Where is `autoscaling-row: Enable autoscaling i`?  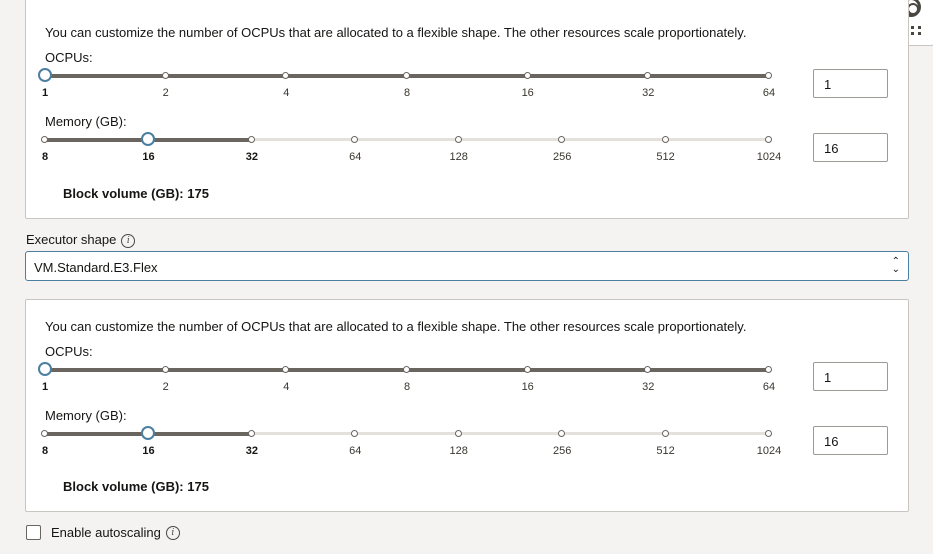 autoscaling-row: Enable autoscaling i is located at coordinates (103, 532).